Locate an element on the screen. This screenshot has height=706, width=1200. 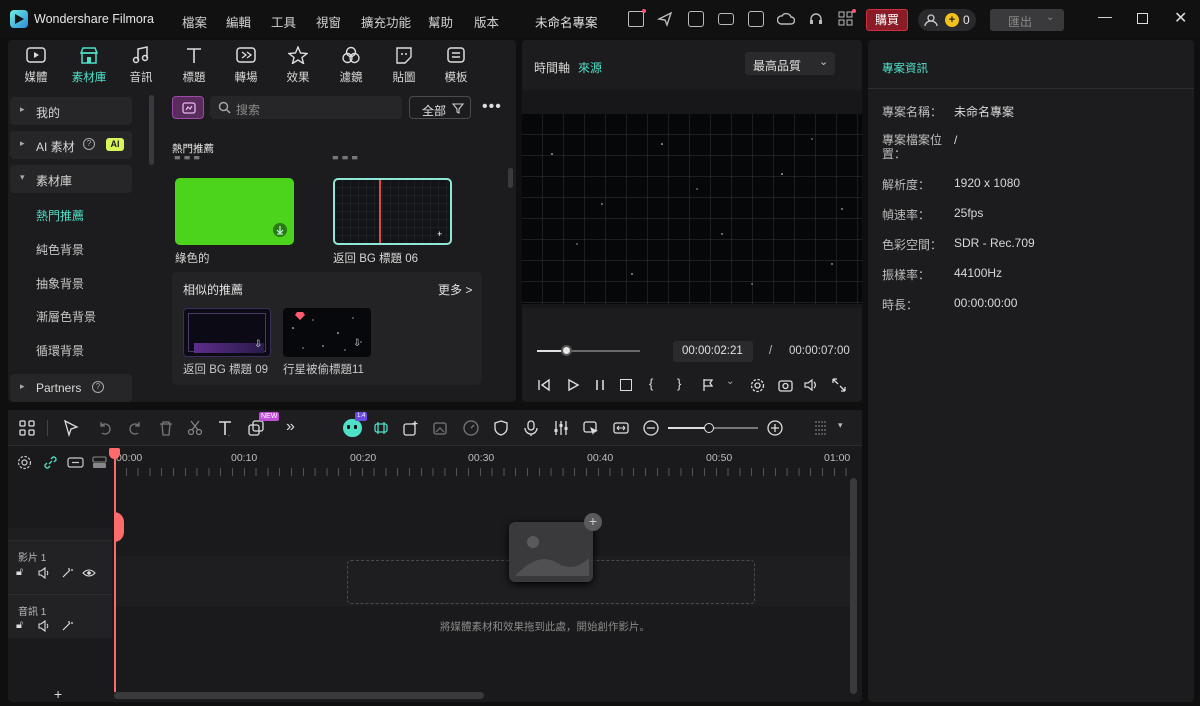
zoom-in-icon is located at coordinates (775, 428).